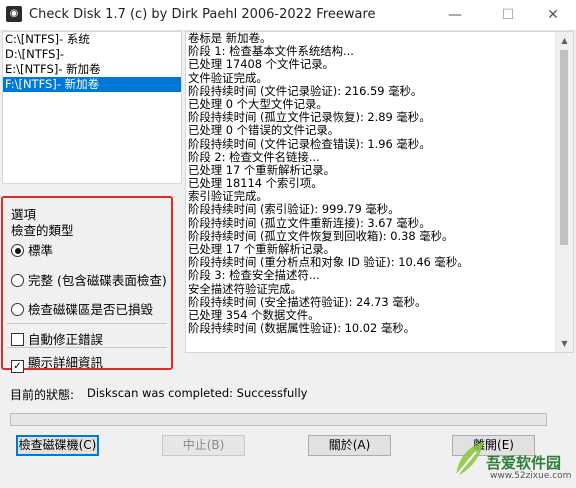 The image size is (576, 488). I want to click on maximize-button: ☐, so click(508, 15).